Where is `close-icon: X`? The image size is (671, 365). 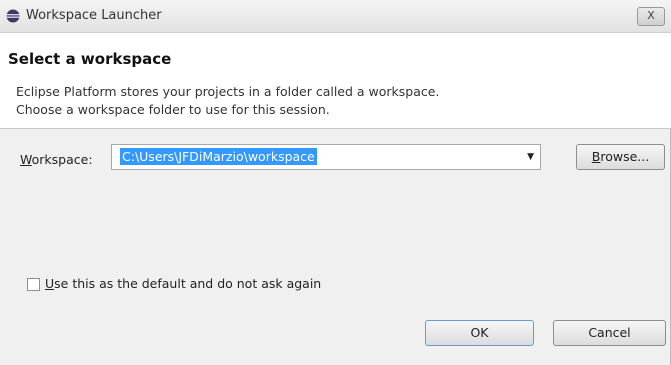
close-icon: X is located at coordinates (651, 15).